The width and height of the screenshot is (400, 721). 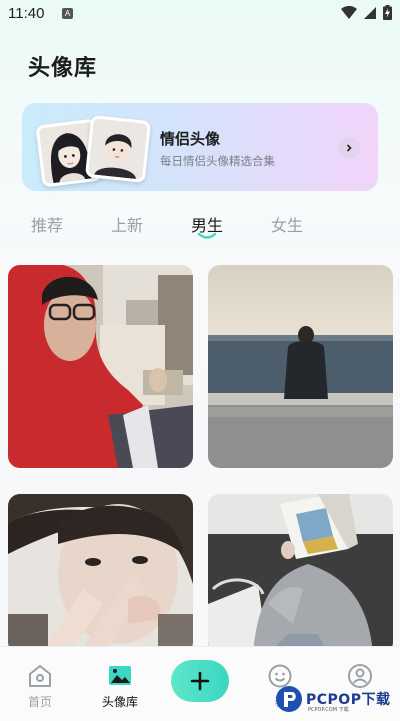 I want to click on battery-charging-icon, so click(x=387, y=12).